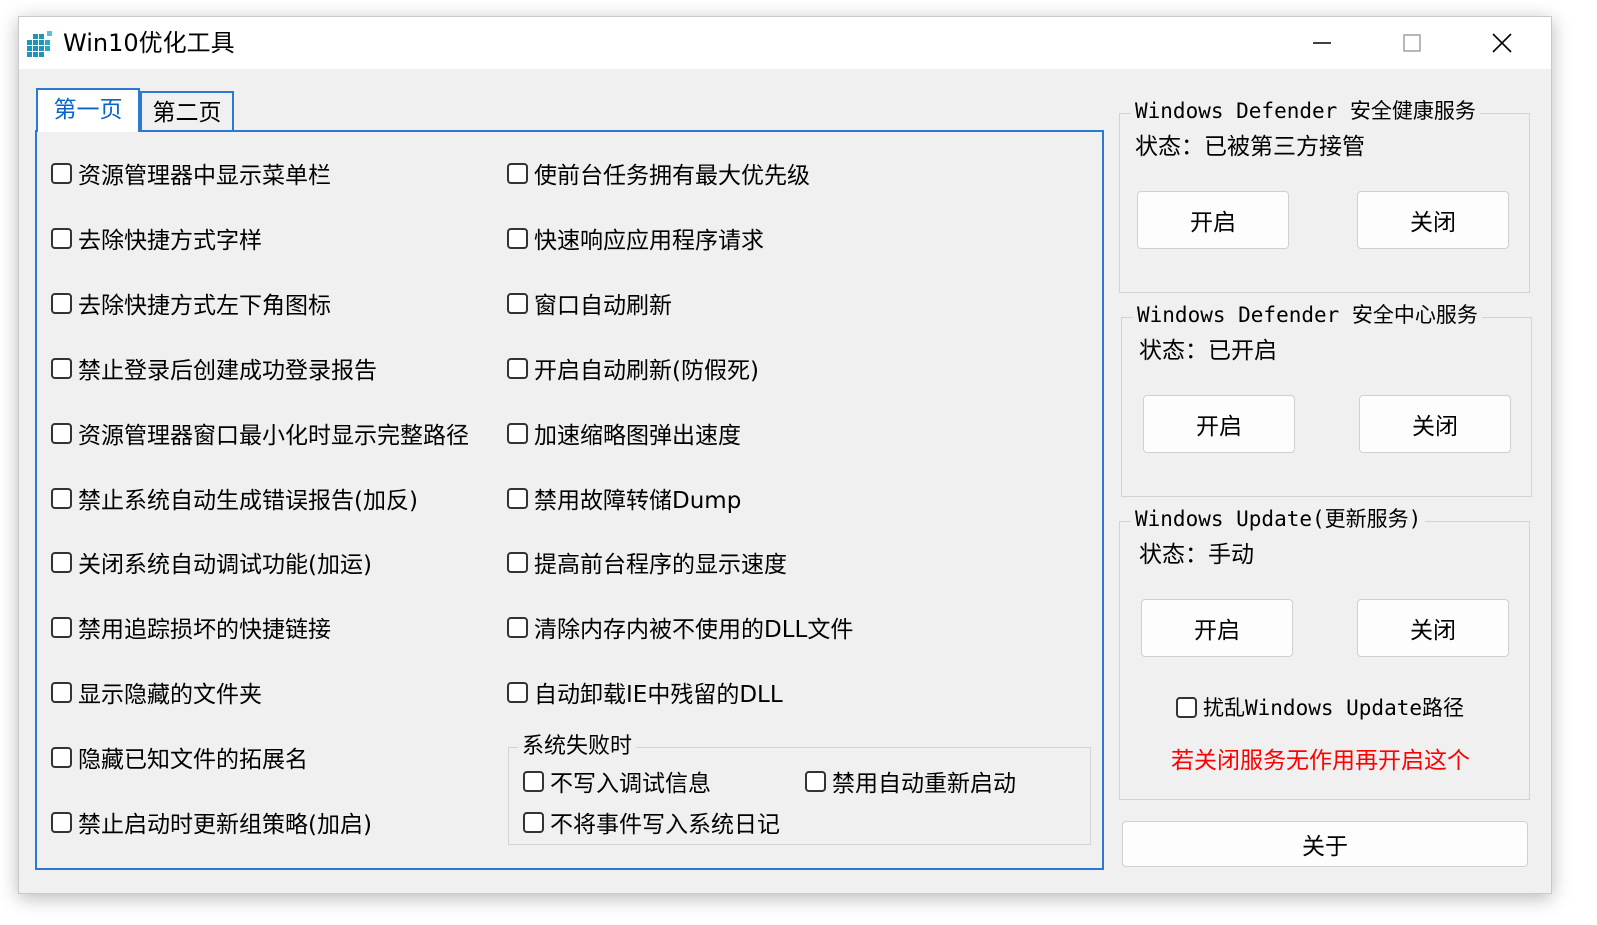 Image resolution: width=1597 pixels, height=925 pixels. I want to click on checkbox-label: 禁用自动重新启动, so click(924, 784).